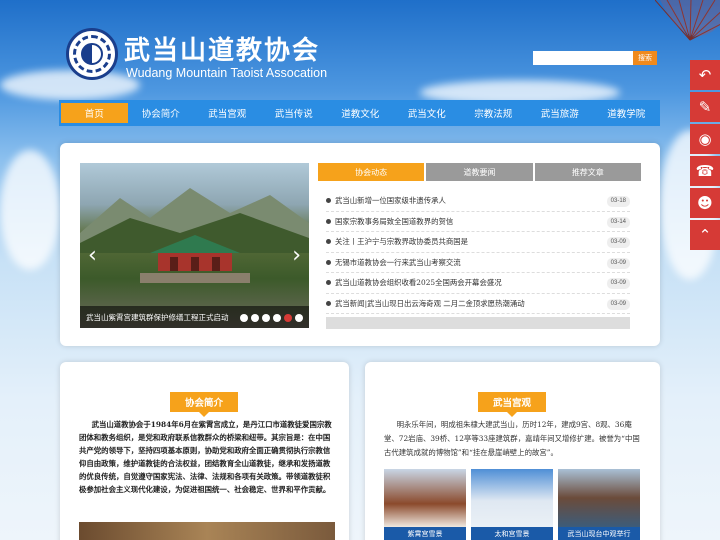 The height and width of the screenshot is (540, 720). Describe the element at coordinates (478, 323) in the screenshot. I see `news-divider` at that location.